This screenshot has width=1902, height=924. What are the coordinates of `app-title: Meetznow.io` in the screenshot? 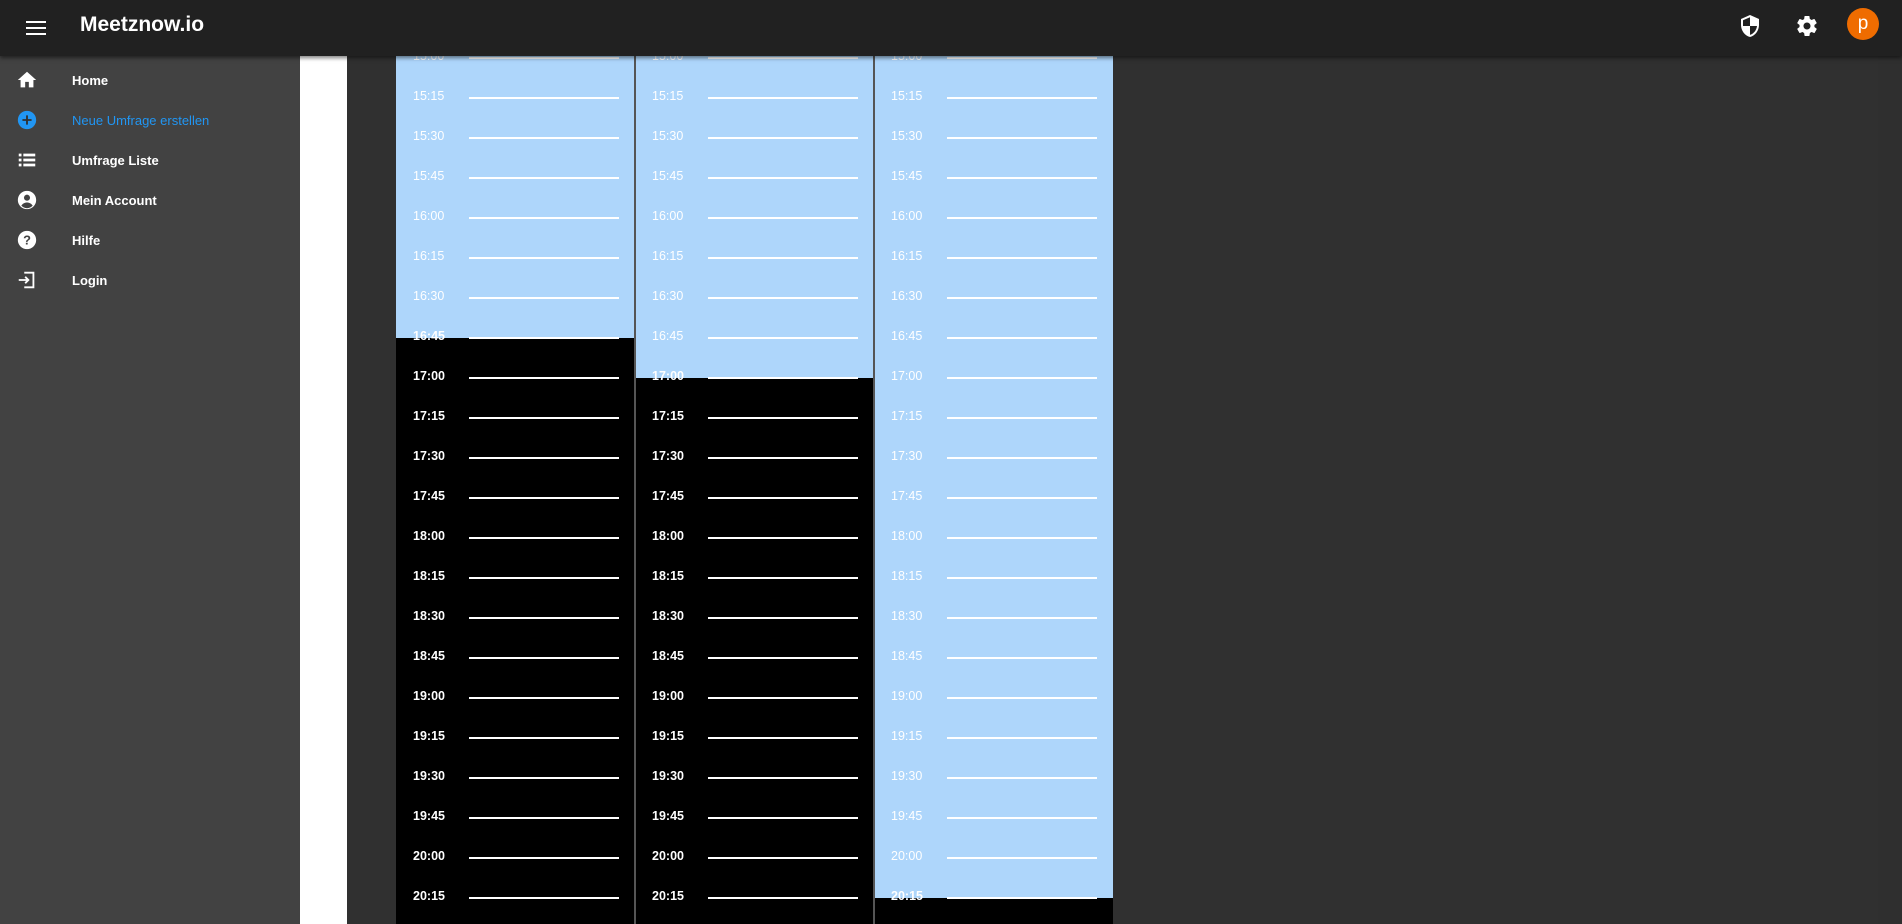 It's located at (142, 25).